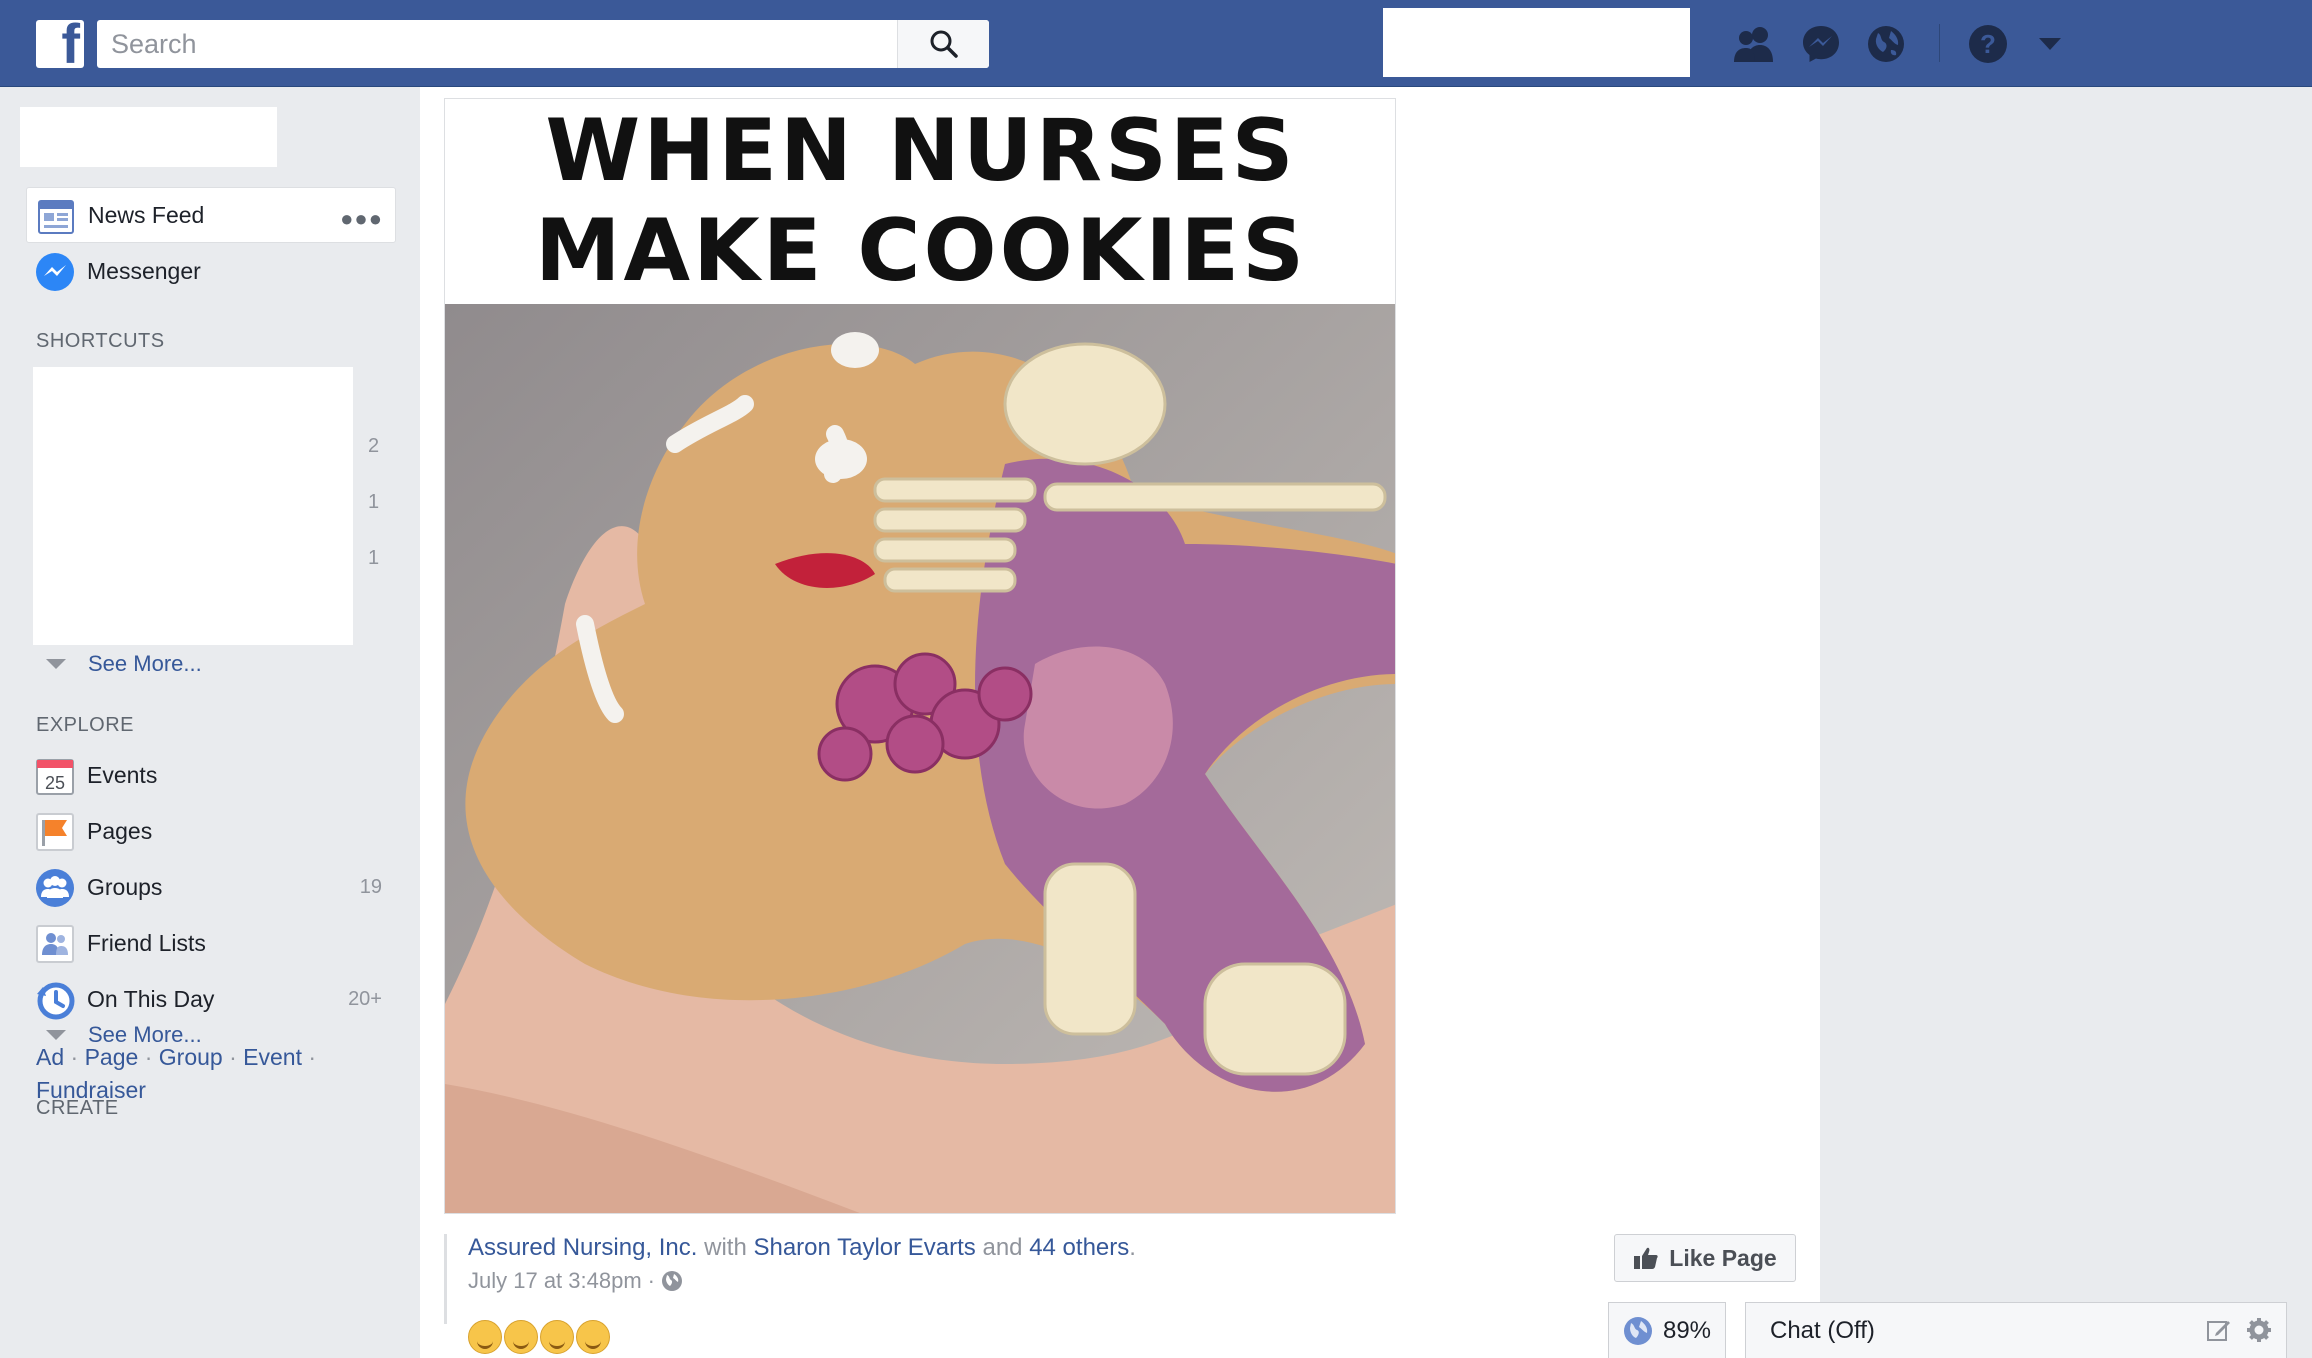 The width and height of the screenshot is (2312, 1358). I want to click on groups-count: 19, so click(370, 886).